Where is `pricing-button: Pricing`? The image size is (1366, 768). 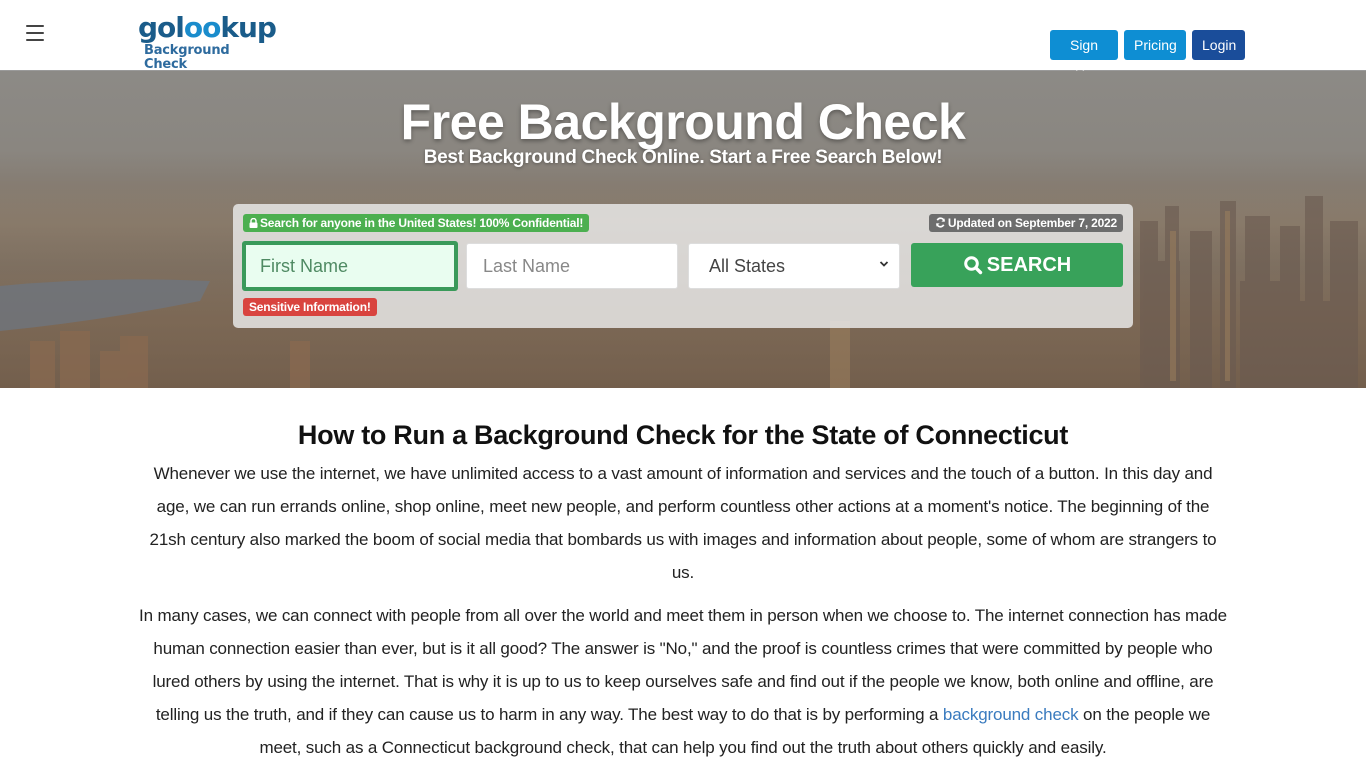 pricing-button: Pricing is located at coordinates (1155, 45).